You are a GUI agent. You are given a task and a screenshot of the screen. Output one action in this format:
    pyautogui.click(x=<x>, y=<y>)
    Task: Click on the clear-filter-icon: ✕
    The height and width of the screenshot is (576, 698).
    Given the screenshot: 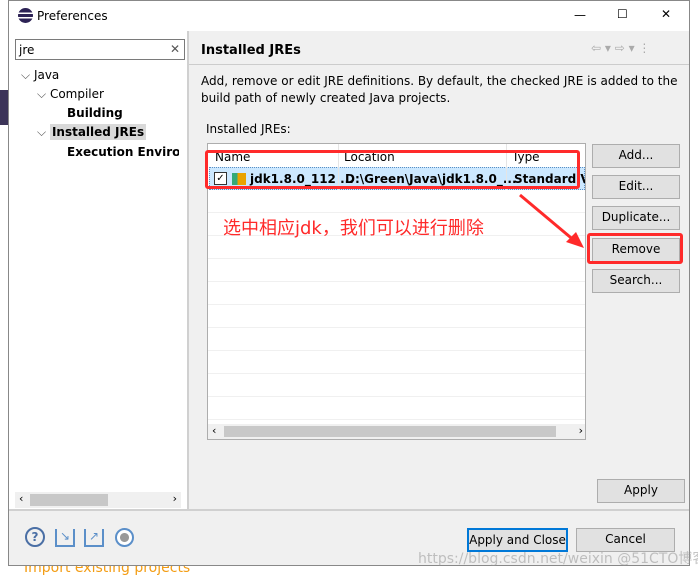 What is the action you would take?
    pyautogui.click(x=175, y=49)
    